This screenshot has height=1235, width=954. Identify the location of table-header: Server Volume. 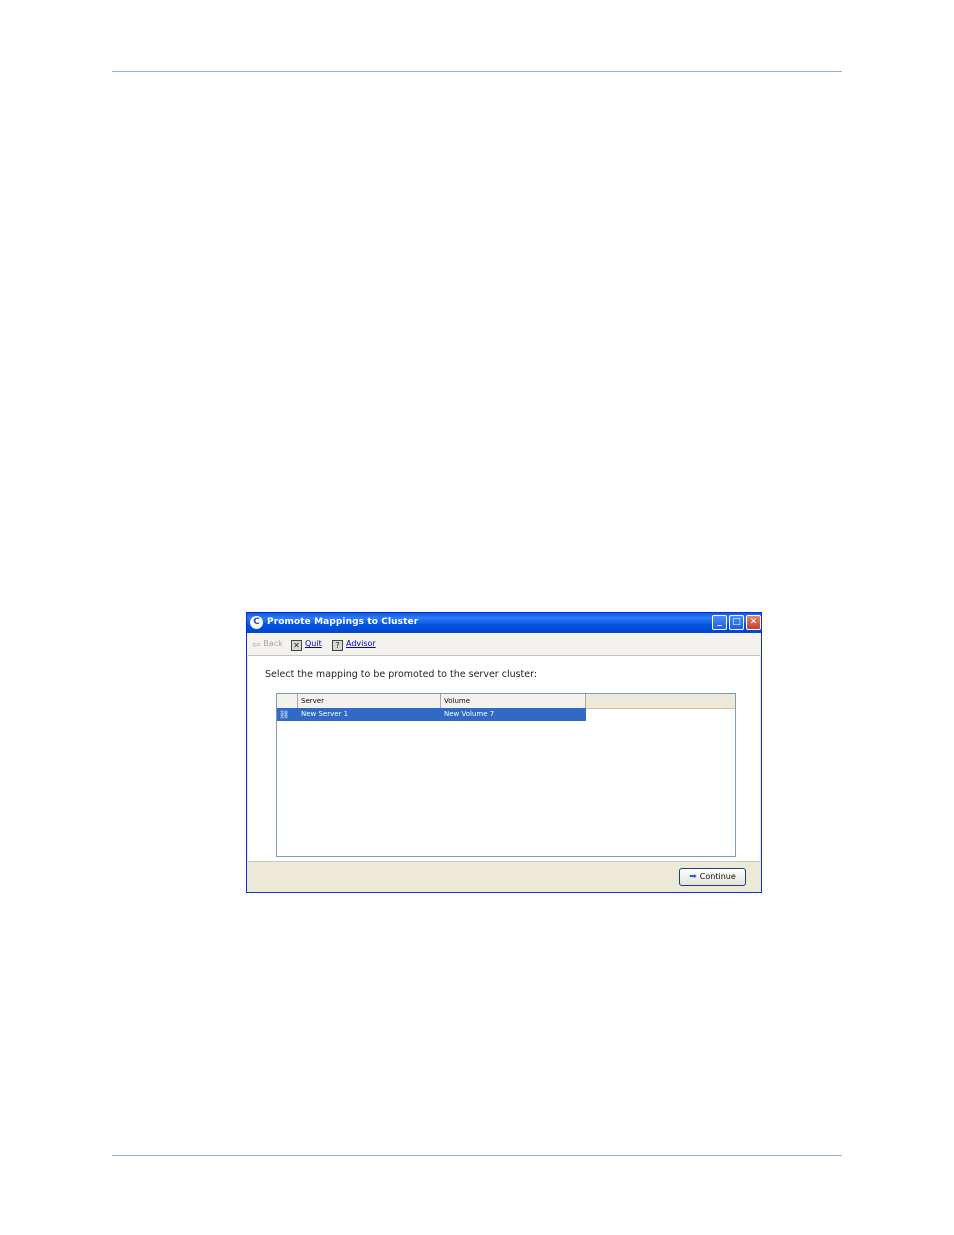
(506, 701).